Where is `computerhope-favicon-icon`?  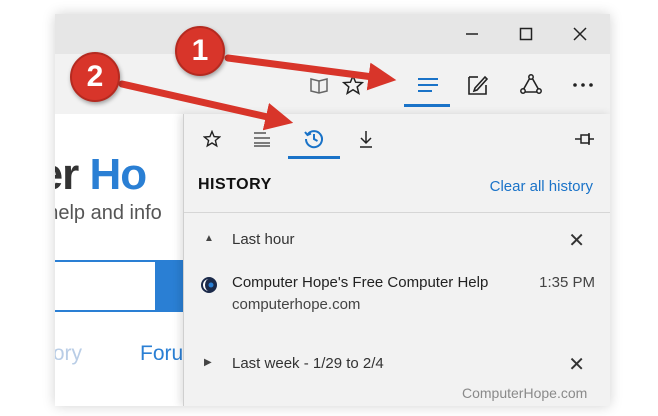
computerhope-favicon-icon is located at coordinates (209, 285).